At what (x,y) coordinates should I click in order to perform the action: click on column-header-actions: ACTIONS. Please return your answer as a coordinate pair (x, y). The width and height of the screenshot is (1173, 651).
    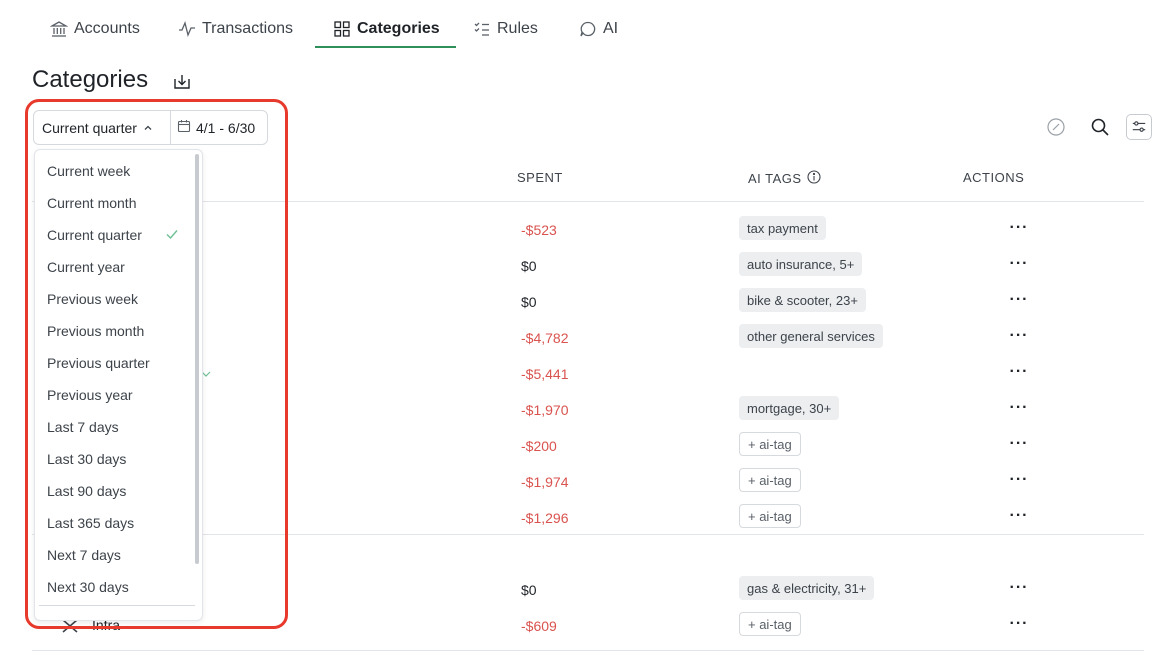
    Looking at the image, I should click on (993, 177).